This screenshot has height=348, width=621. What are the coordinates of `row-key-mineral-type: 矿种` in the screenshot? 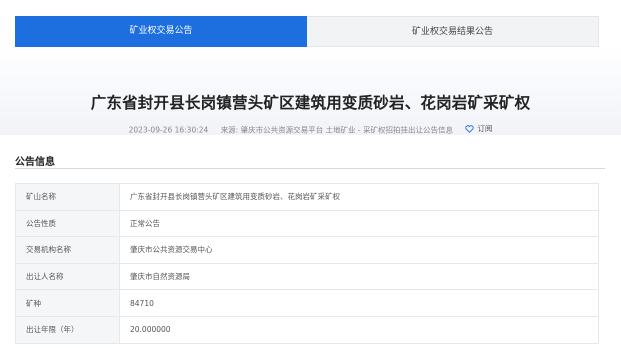 It's located at (67, 303).